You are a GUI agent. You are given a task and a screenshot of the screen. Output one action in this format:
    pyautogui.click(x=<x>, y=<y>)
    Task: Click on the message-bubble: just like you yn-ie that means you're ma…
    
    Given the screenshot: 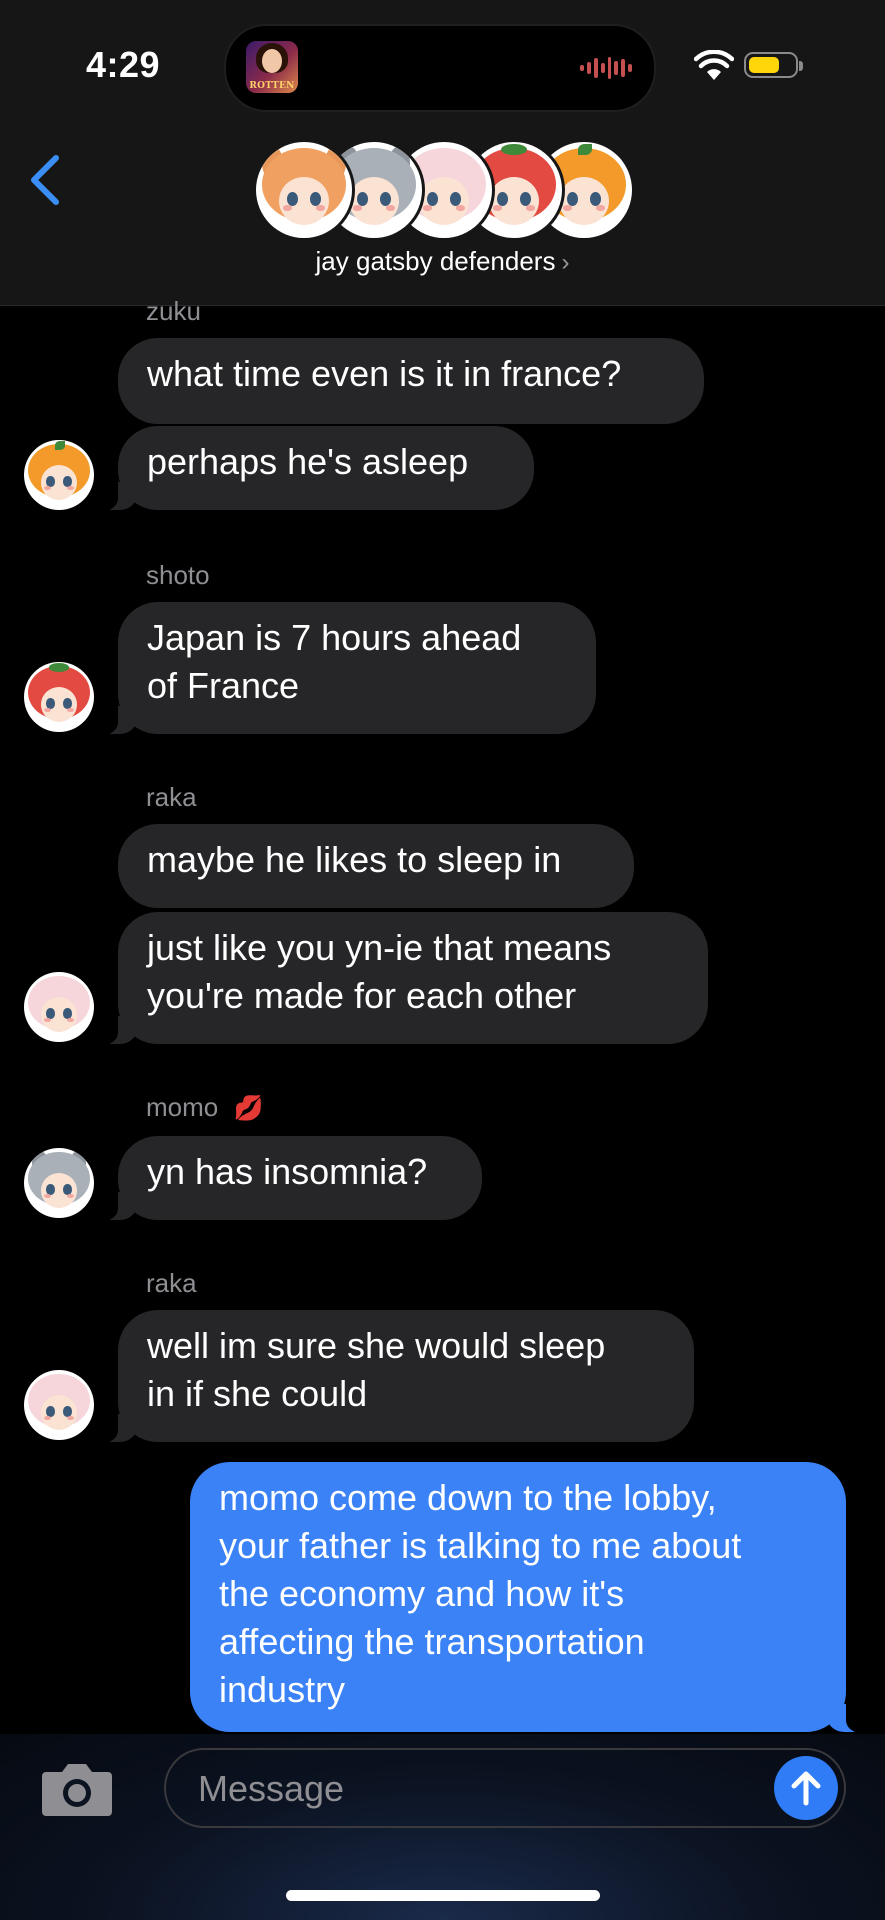 What is the action you would take?
    pyautogui.click(x=403, y=978)
    